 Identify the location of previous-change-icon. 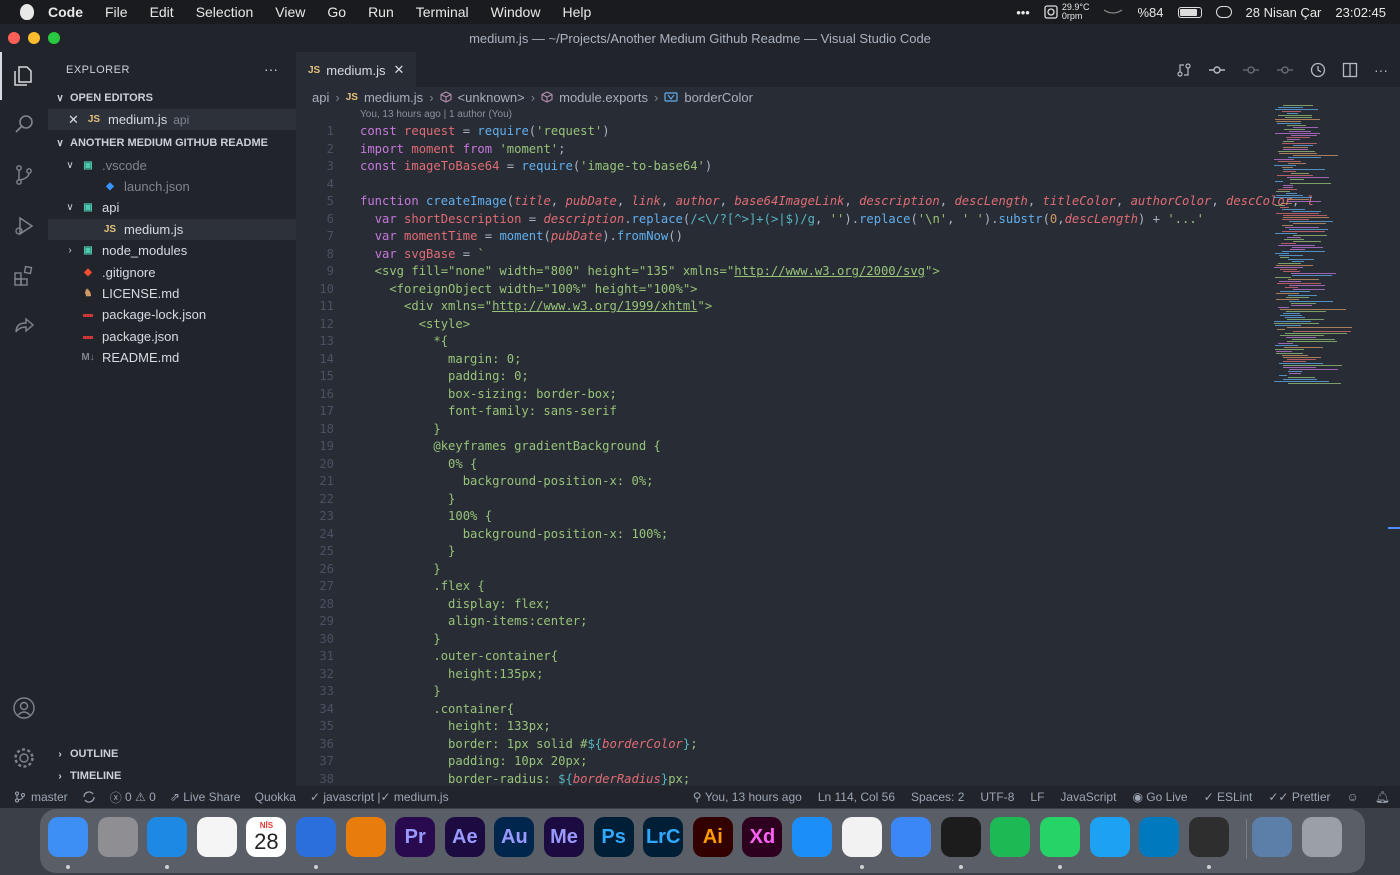
(1251, 70).